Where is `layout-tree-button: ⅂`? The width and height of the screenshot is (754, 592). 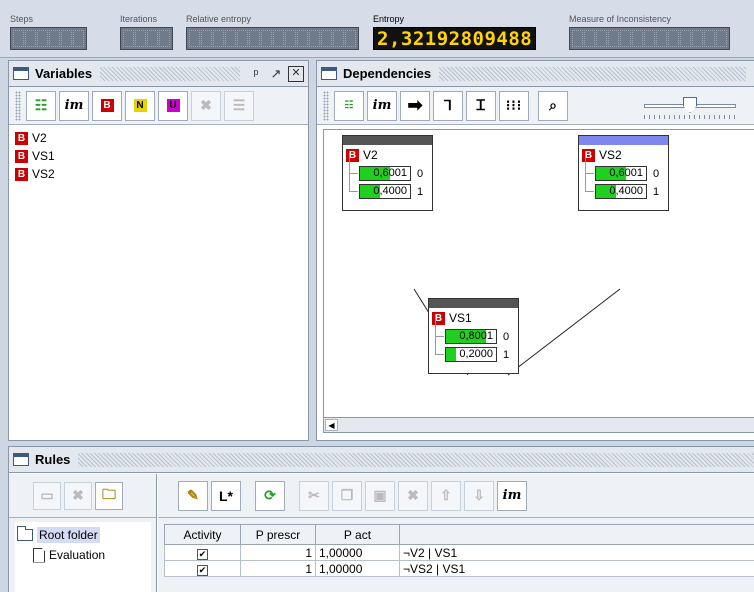 layout-tree-button: ⅂ is located at coordinates (448, 105).